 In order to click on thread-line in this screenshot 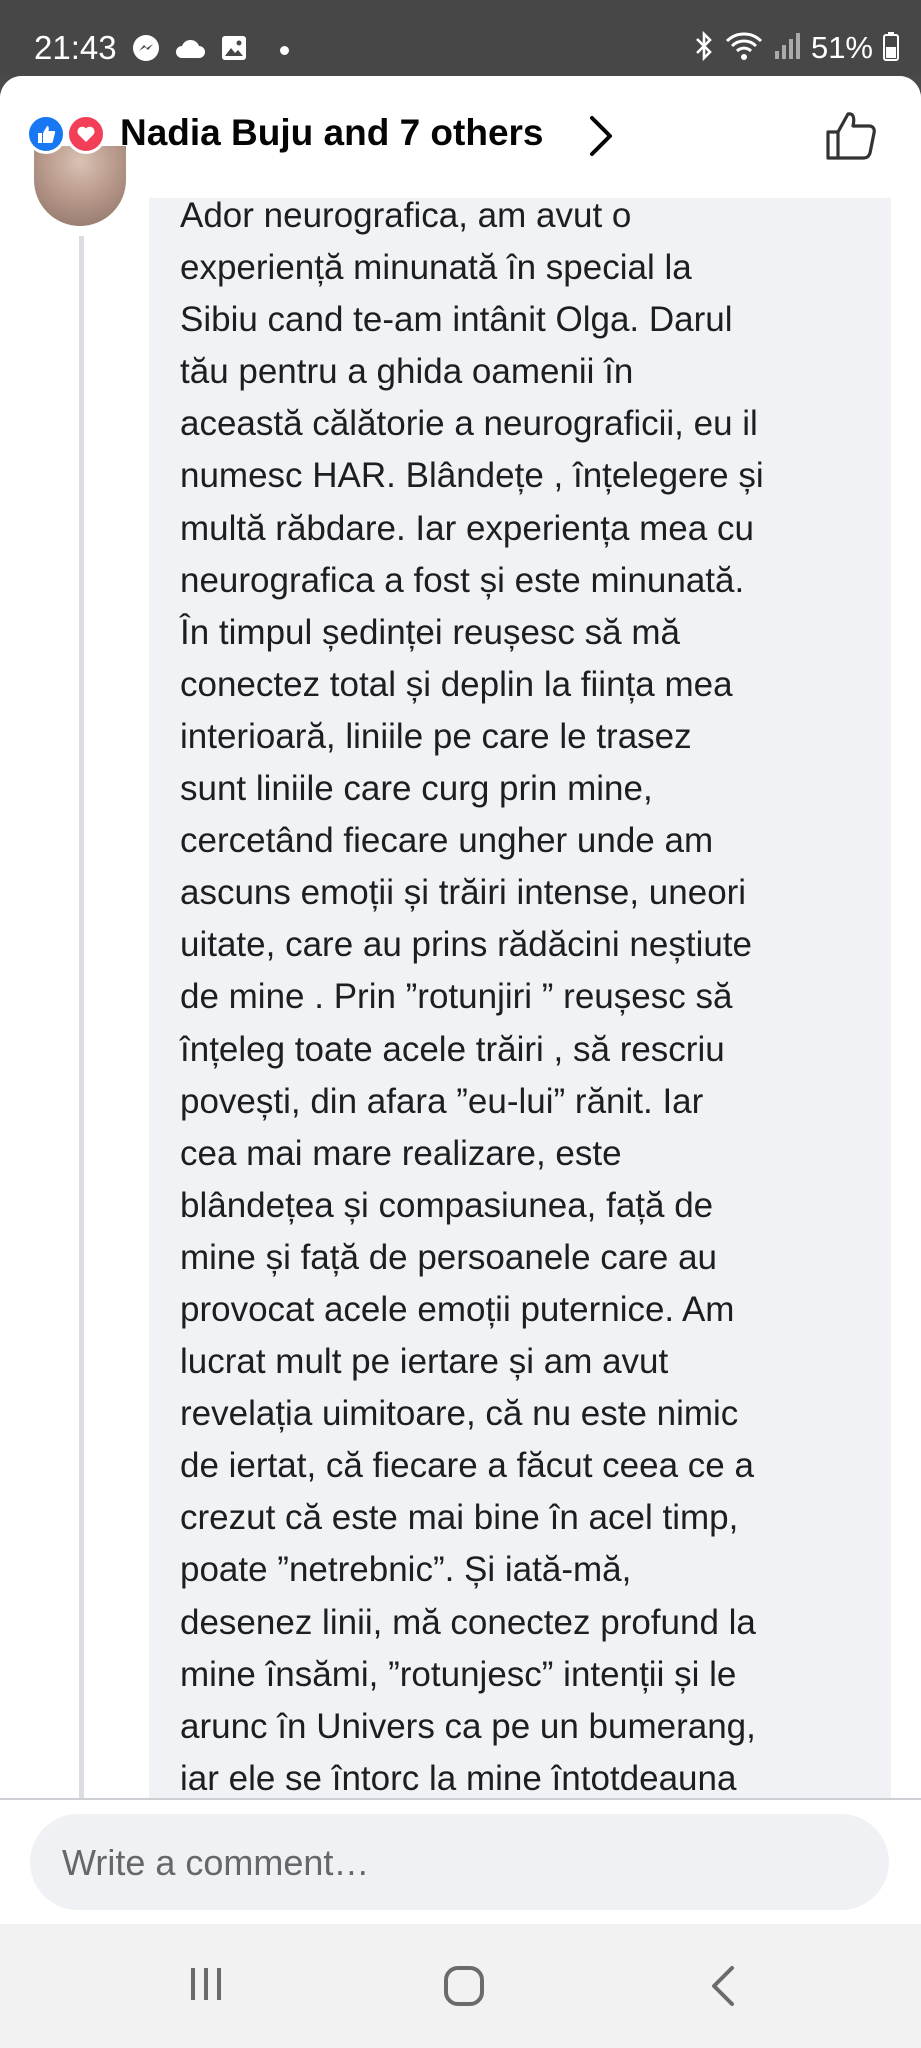, I will do `click(81, 1056)`.